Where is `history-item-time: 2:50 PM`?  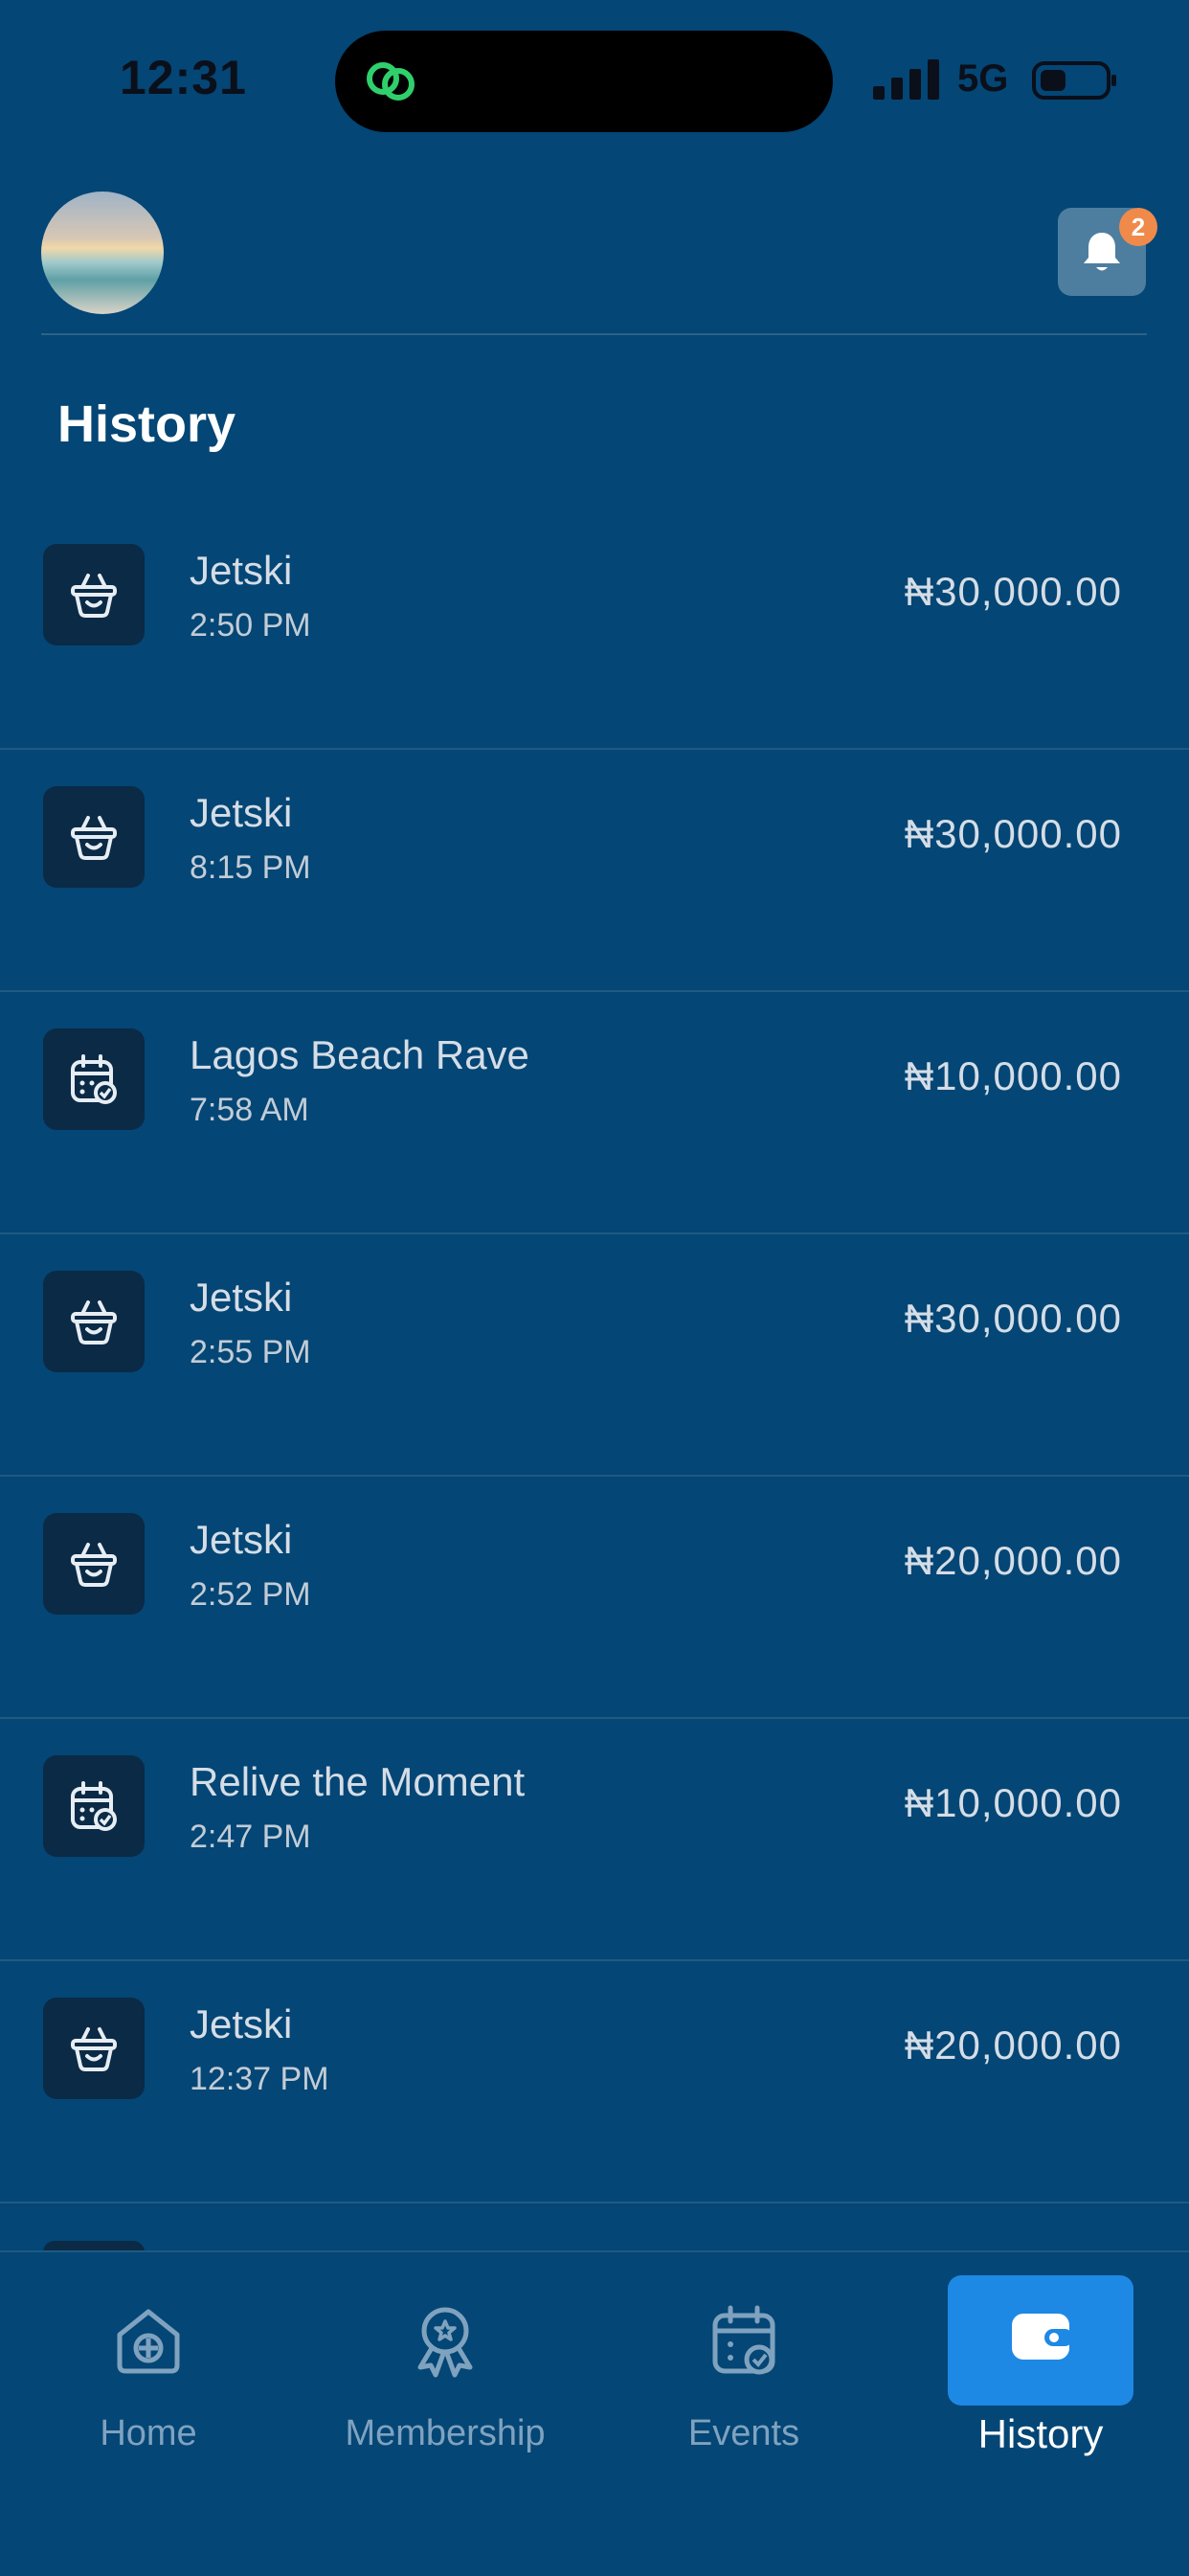
history-item-time: 2:50 PM is located at coordinates (250, 625).